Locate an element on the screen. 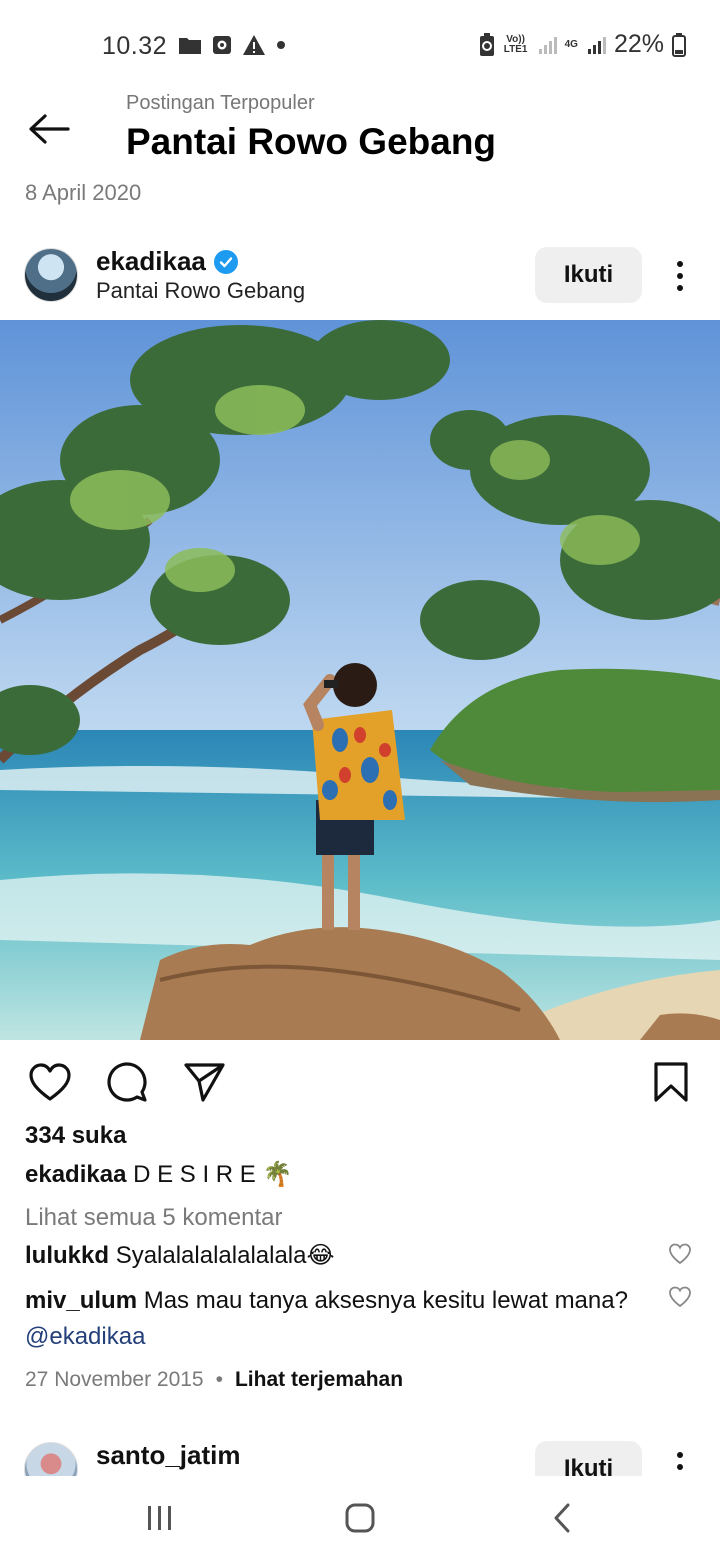  view-all-comments-link: Lihat semua 5 komentar is located at coordinates (153, 1218).